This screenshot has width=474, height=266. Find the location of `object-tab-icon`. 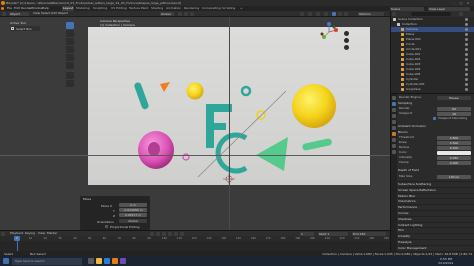

object-tab-icon is located at coordinates (394, 134).